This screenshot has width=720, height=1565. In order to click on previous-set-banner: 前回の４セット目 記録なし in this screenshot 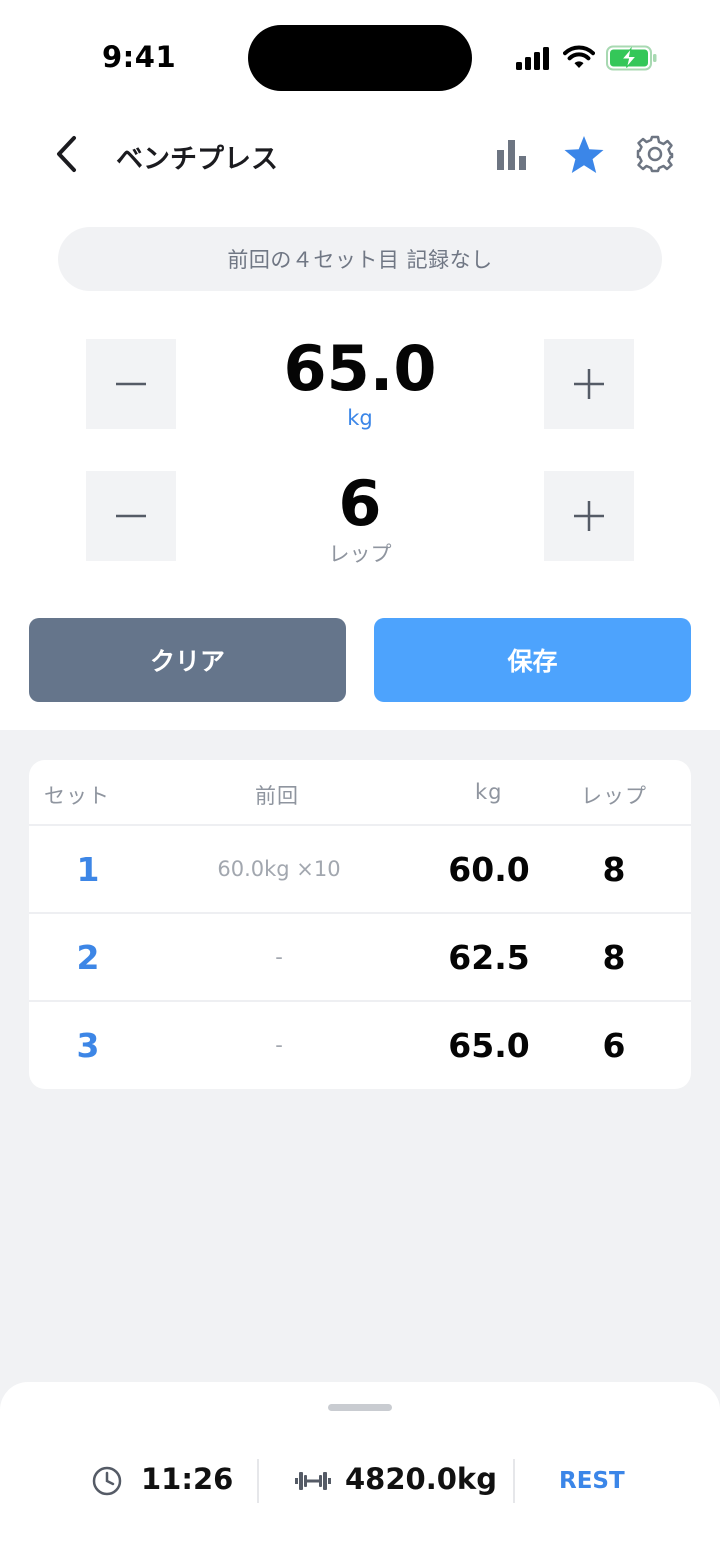, I will do `click(360, 259)`.